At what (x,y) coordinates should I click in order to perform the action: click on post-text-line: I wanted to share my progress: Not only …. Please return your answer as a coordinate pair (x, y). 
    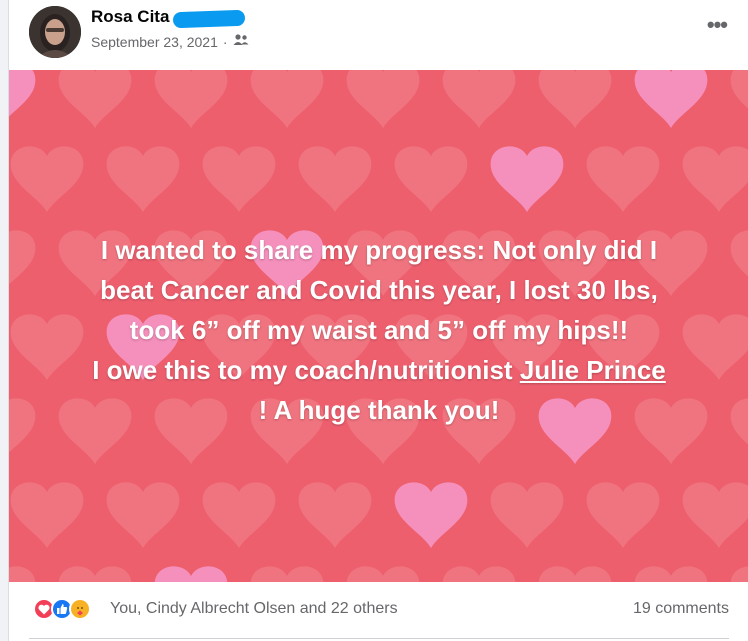
    Looking at the image, I should click on (379, 250).